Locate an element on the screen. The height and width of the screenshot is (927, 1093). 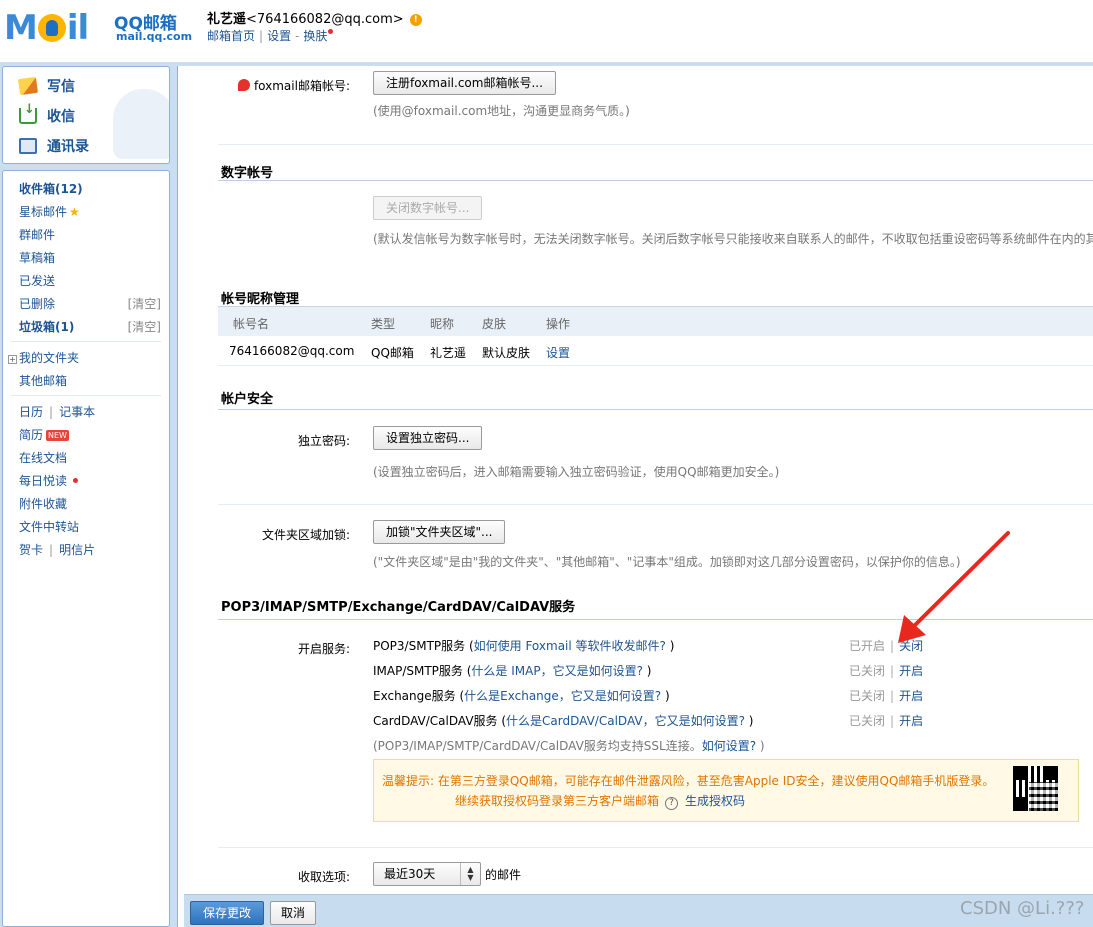
qq-mail-logo: Mil QQ邮箱 mail.qq.com is located at coordinates (99, 28).